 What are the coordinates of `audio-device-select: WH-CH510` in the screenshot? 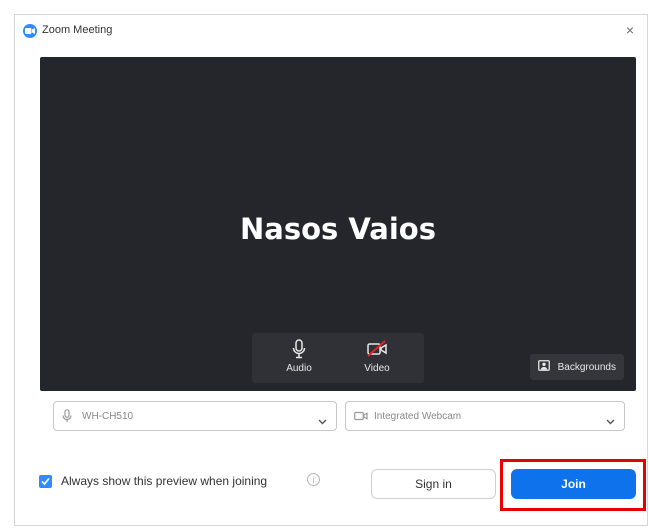 It's located at (195, 416).